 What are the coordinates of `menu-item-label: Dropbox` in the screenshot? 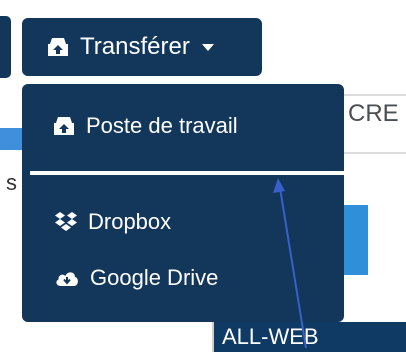 It's located at (130, 221).